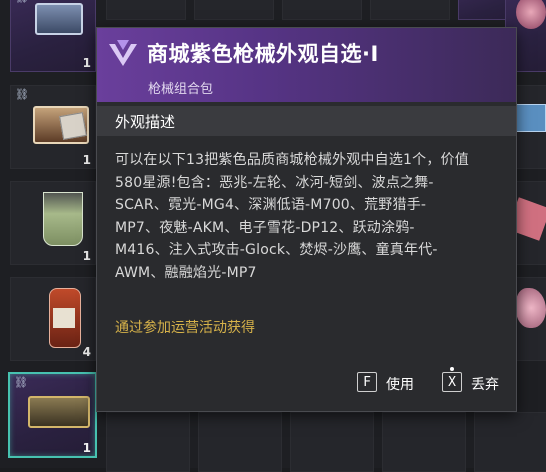 This screenshot has height=472, width=546. Describe the element at coordinates (186, 272) in the screenshot. I see `description-line: AWM、融融焰光-MP7` at that location.